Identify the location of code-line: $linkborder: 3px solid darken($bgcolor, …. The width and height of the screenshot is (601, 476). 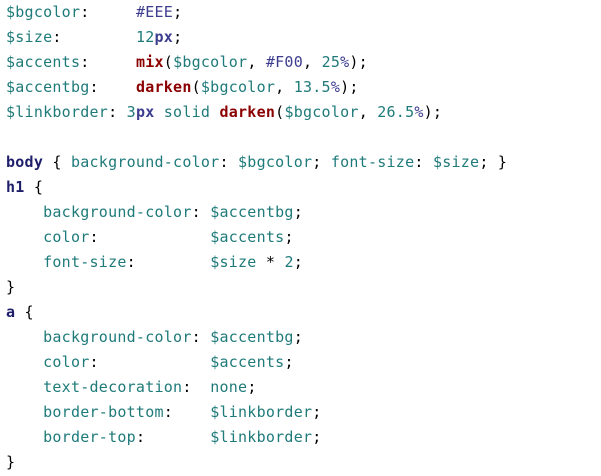
(256, 112).